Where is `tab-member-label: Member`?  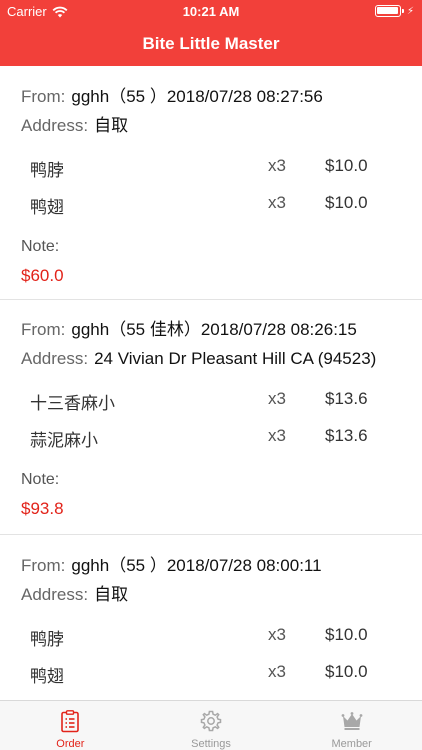 tab-member-label: Member is located at coordinates (351, 744).